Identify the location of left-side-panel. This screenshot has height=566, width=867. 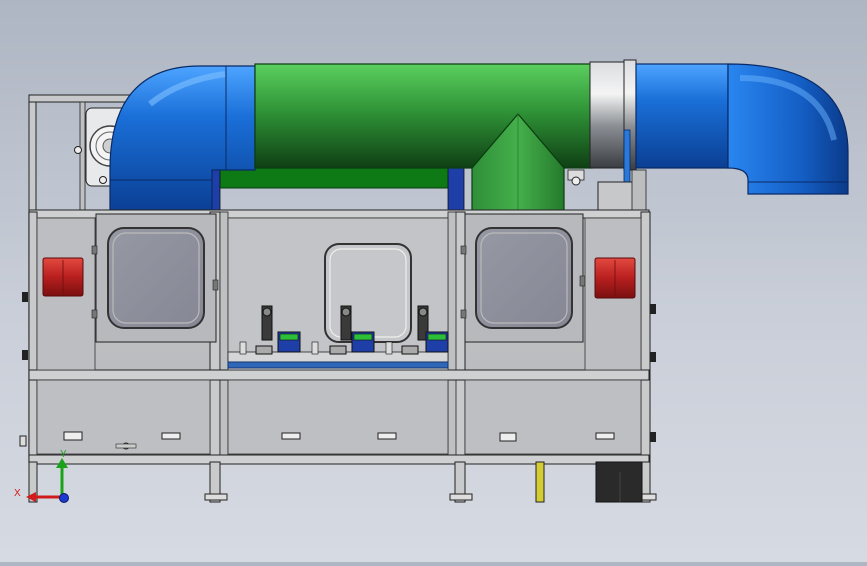
(66, 294).